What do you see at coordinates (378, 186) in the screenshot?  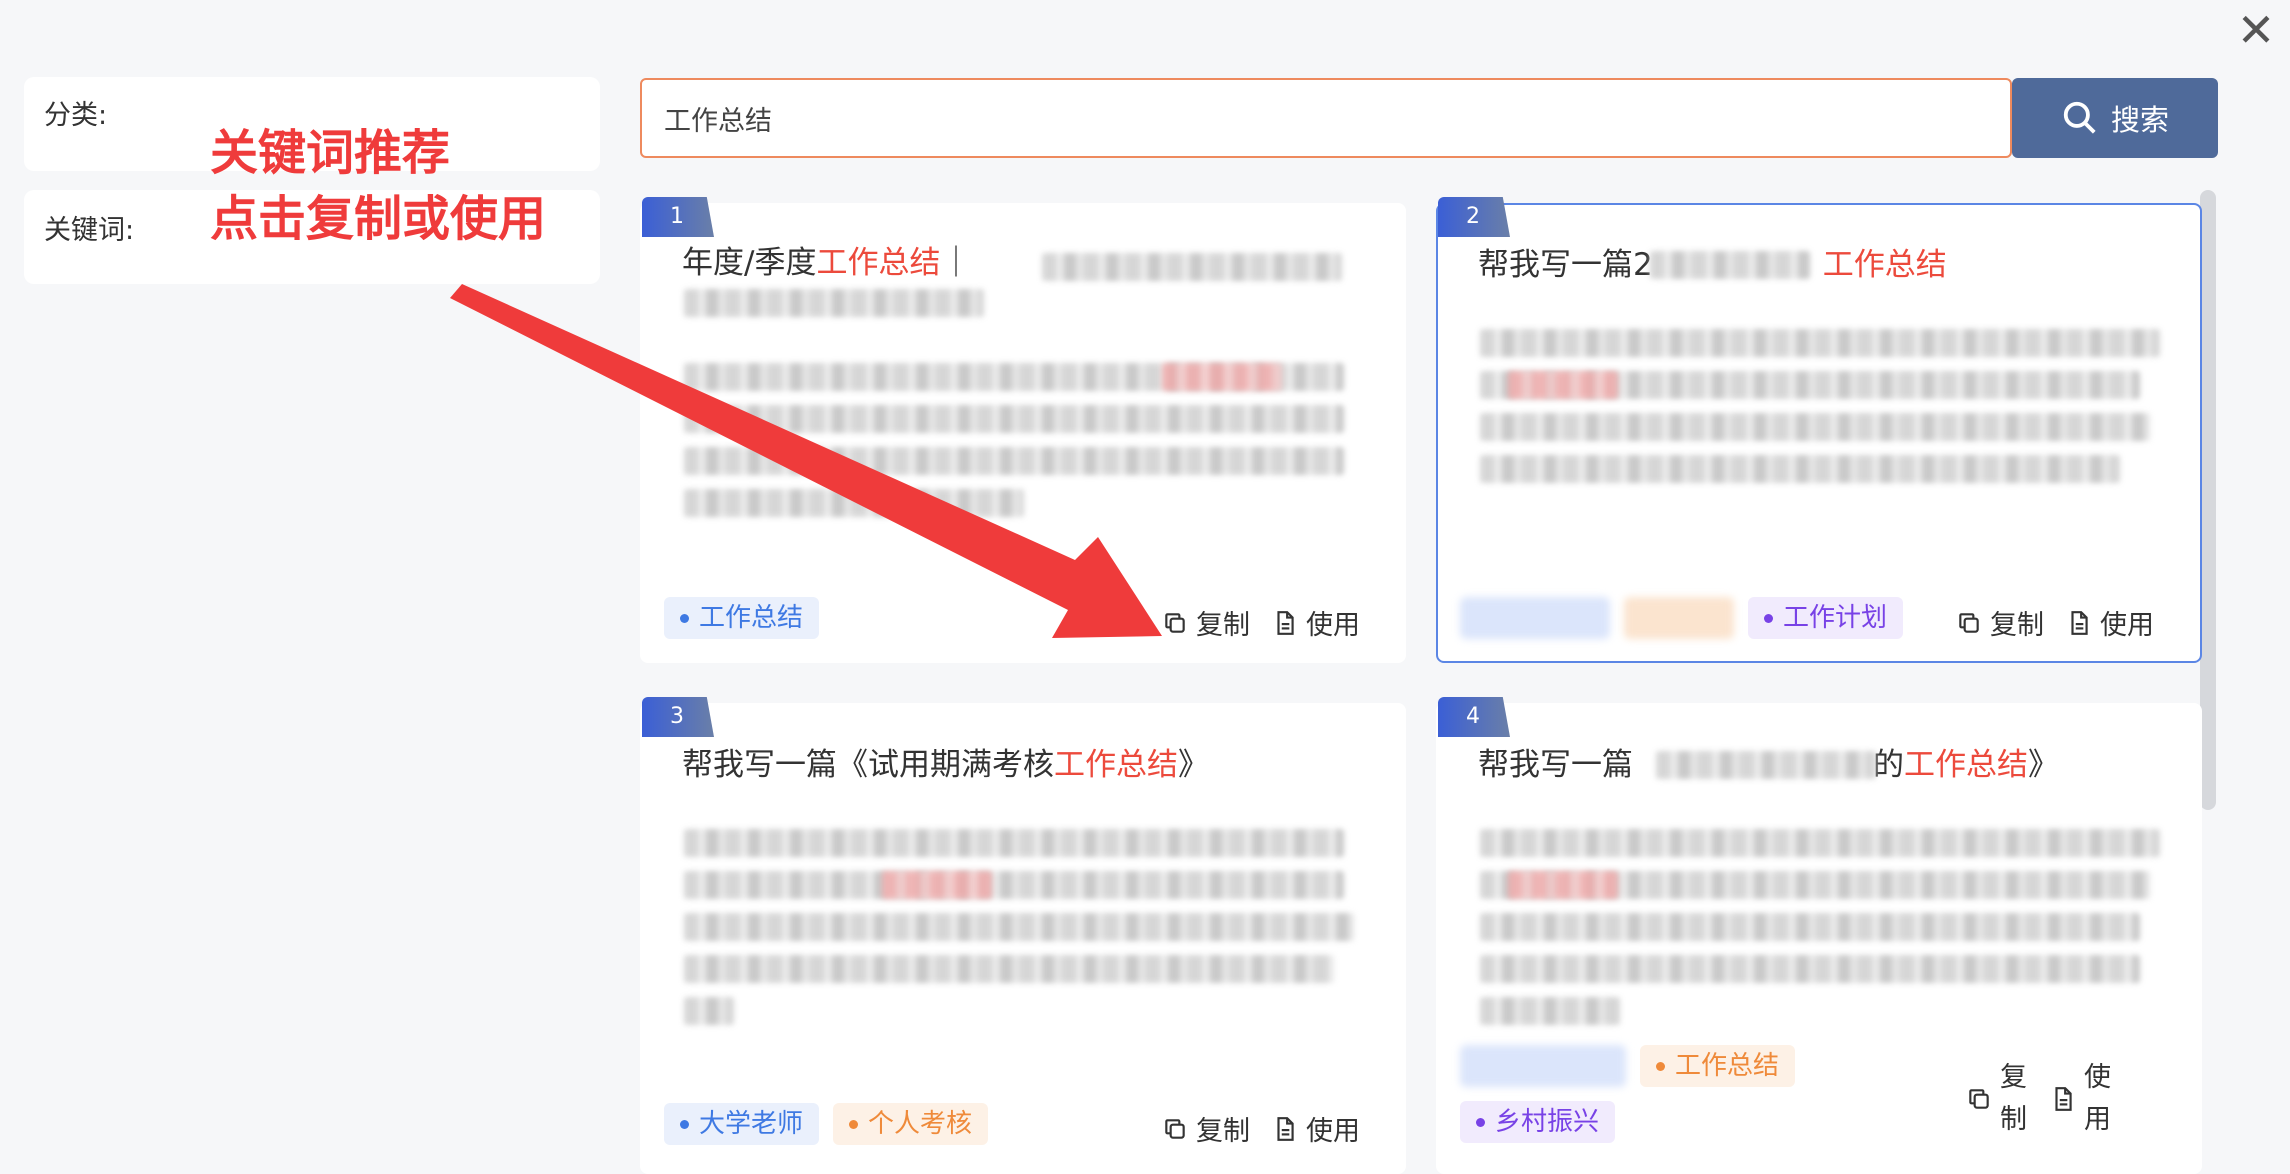 I see `annotation-text: 关键词推荐 点击复制或使用` at bounding box center [378, 186].